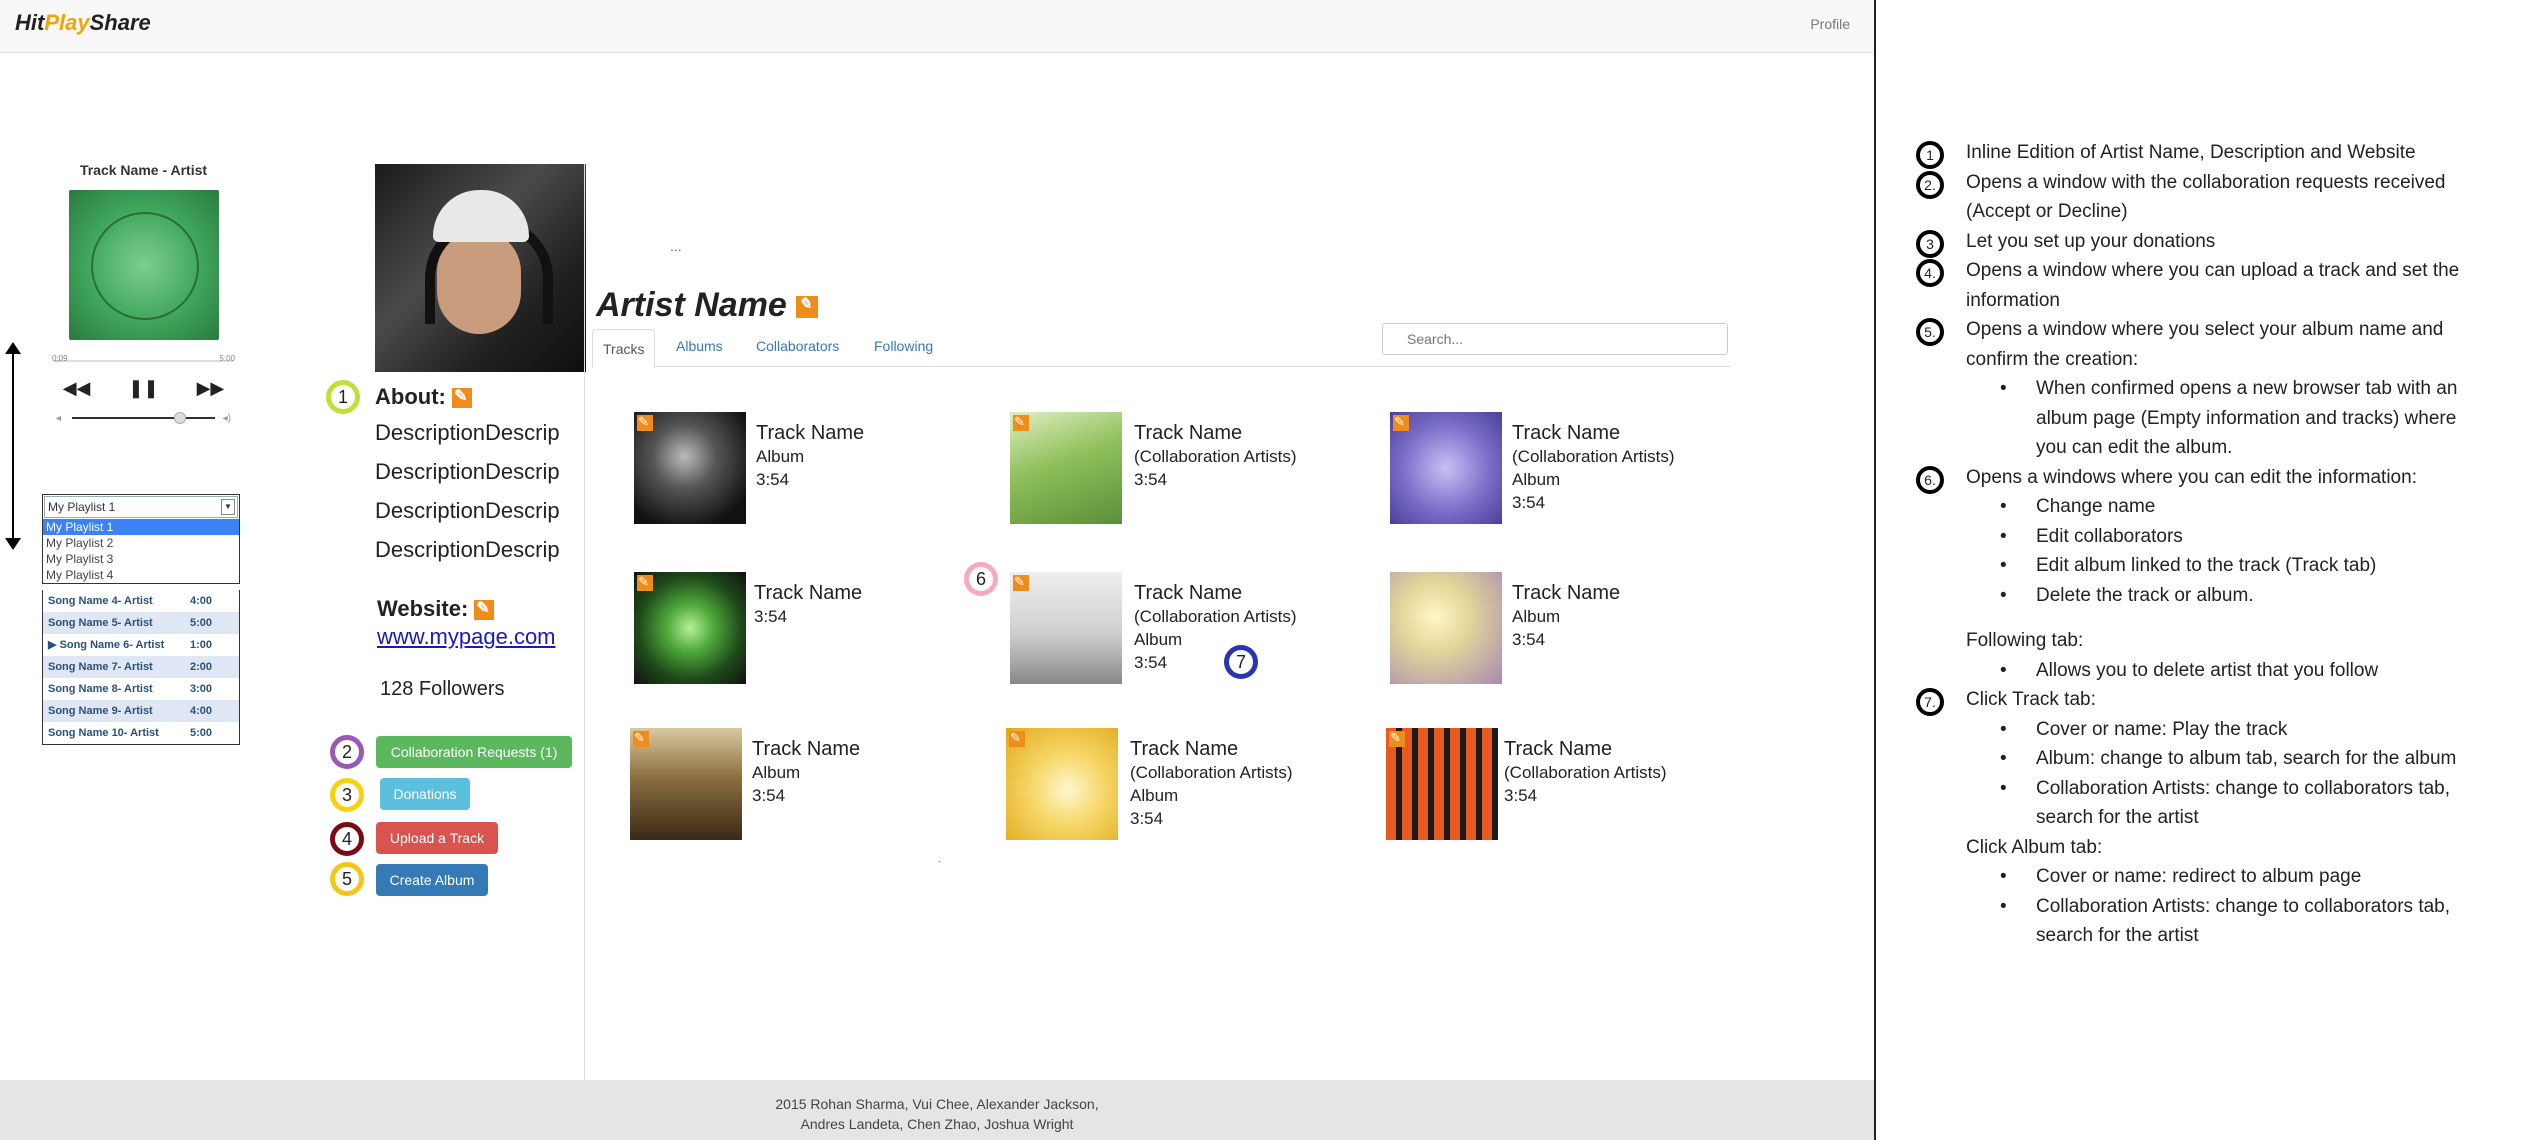 Image resolution: width=2536 pixels, height=1140 pixels. Describe the element at coordinates (141, 575) in the screenshot. I see `playlist-option: My Playlist 4` at that location.